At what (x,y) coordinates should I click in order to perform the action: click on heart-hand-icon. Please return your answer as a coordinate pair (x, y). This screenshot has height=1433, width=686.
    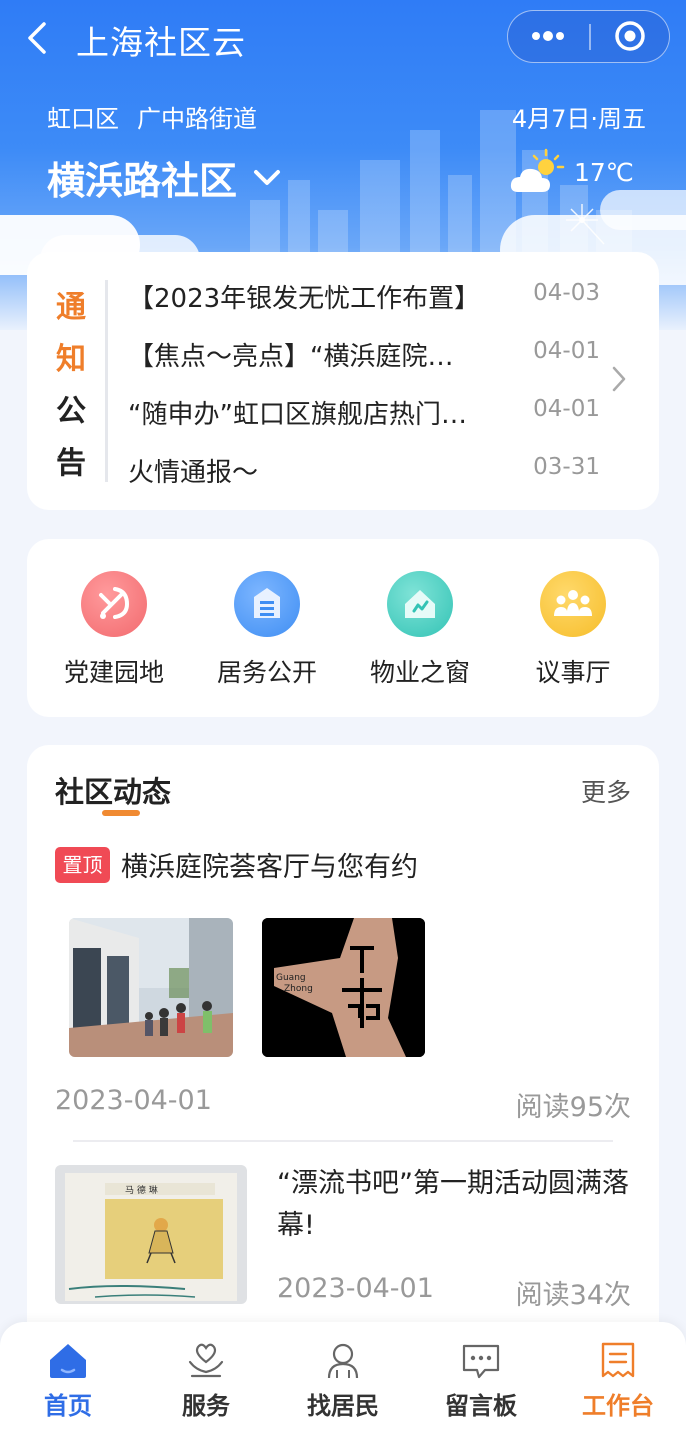
    Looking at the image, I should click on (206, 1360).